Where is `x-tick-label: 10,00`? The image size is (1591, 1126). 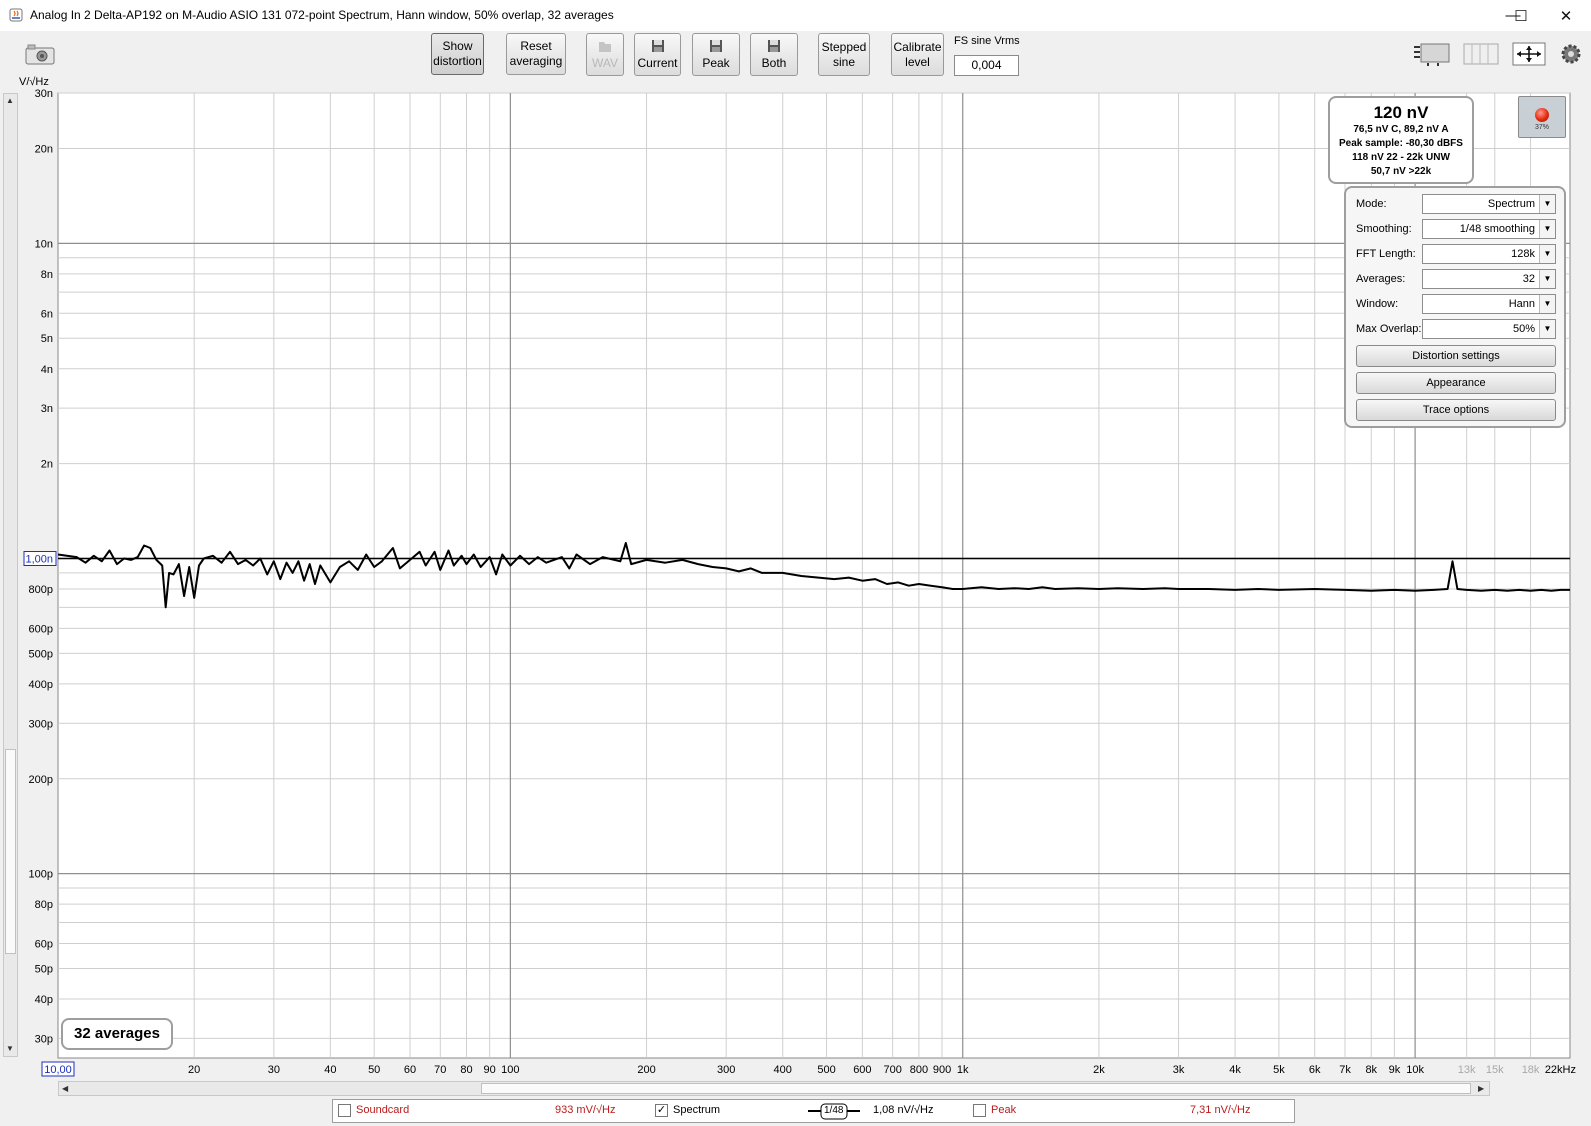
x-tick-label: 10,00 is located at coordinates (58, 1070).